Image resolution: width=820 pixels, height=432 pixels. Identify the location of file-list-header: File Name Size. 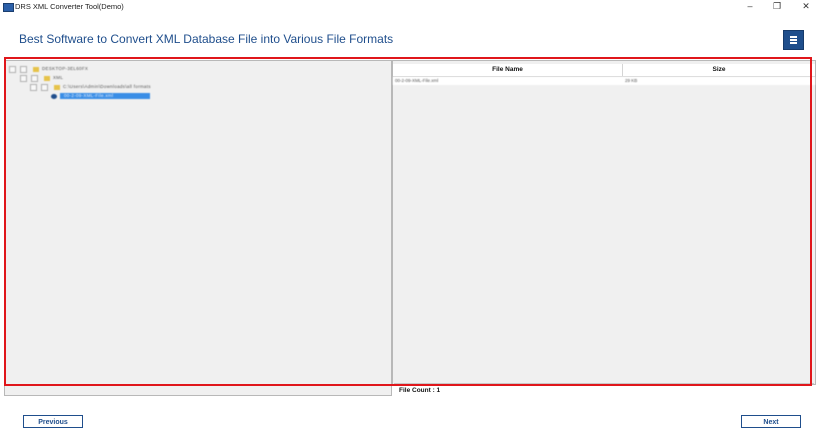
(604, 70).